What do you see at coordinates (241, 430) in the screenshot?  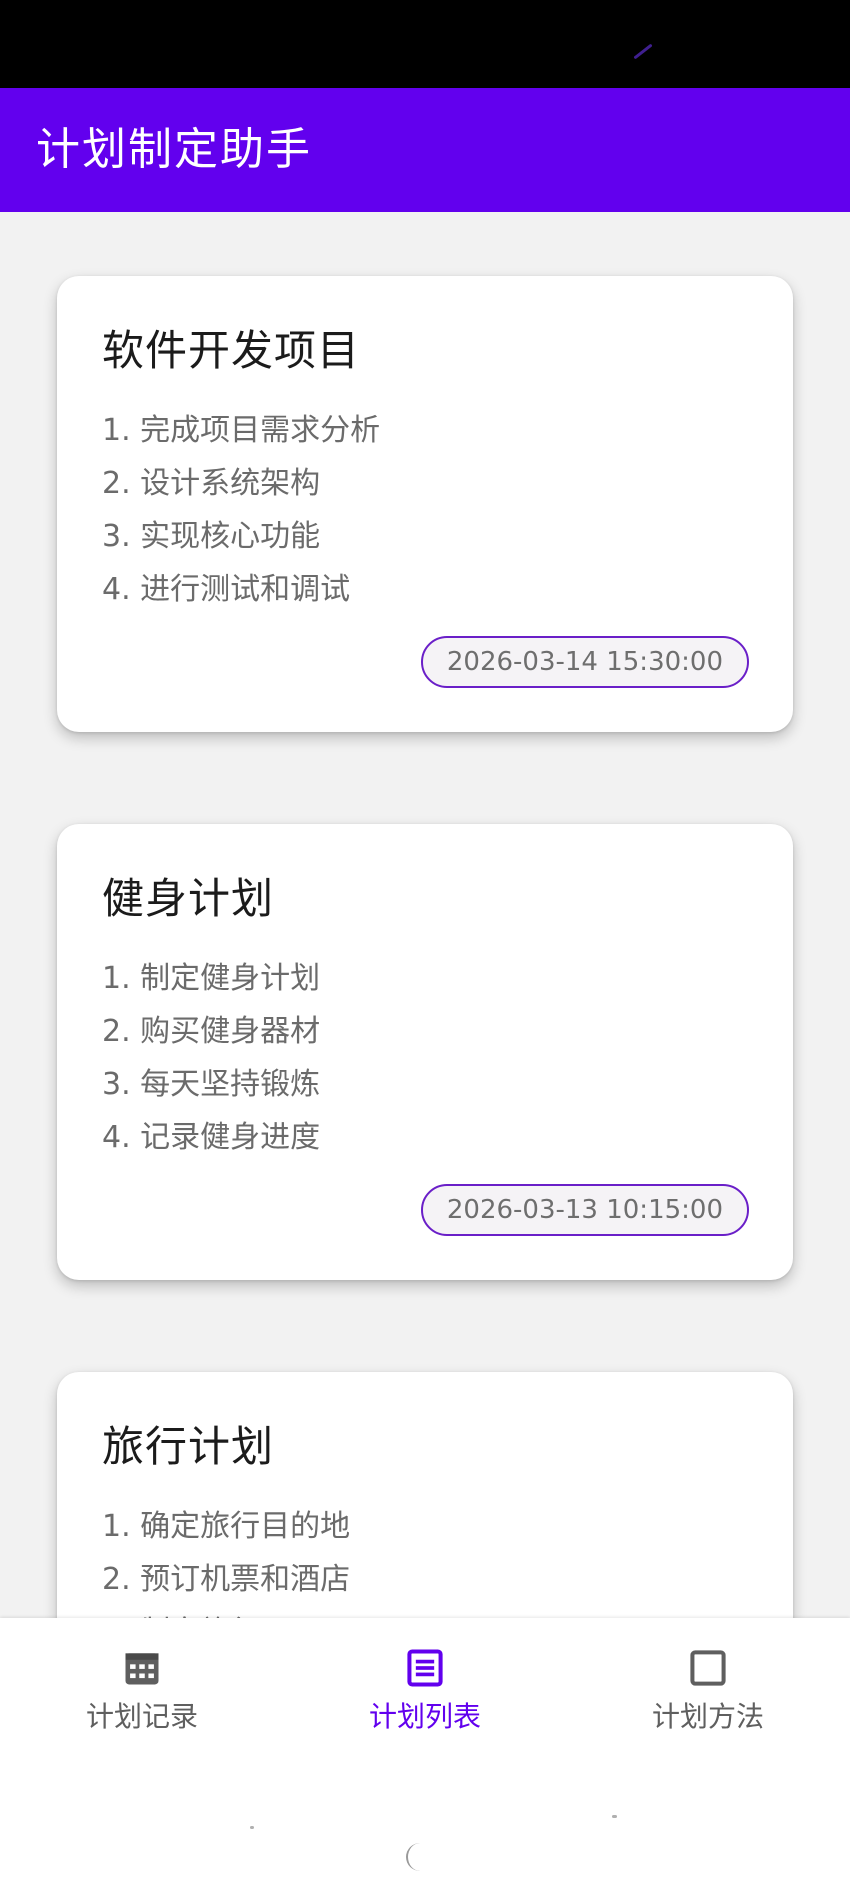 I see `plan-step: 1. 完成项目需求分析` at bounding box center [241, 430].